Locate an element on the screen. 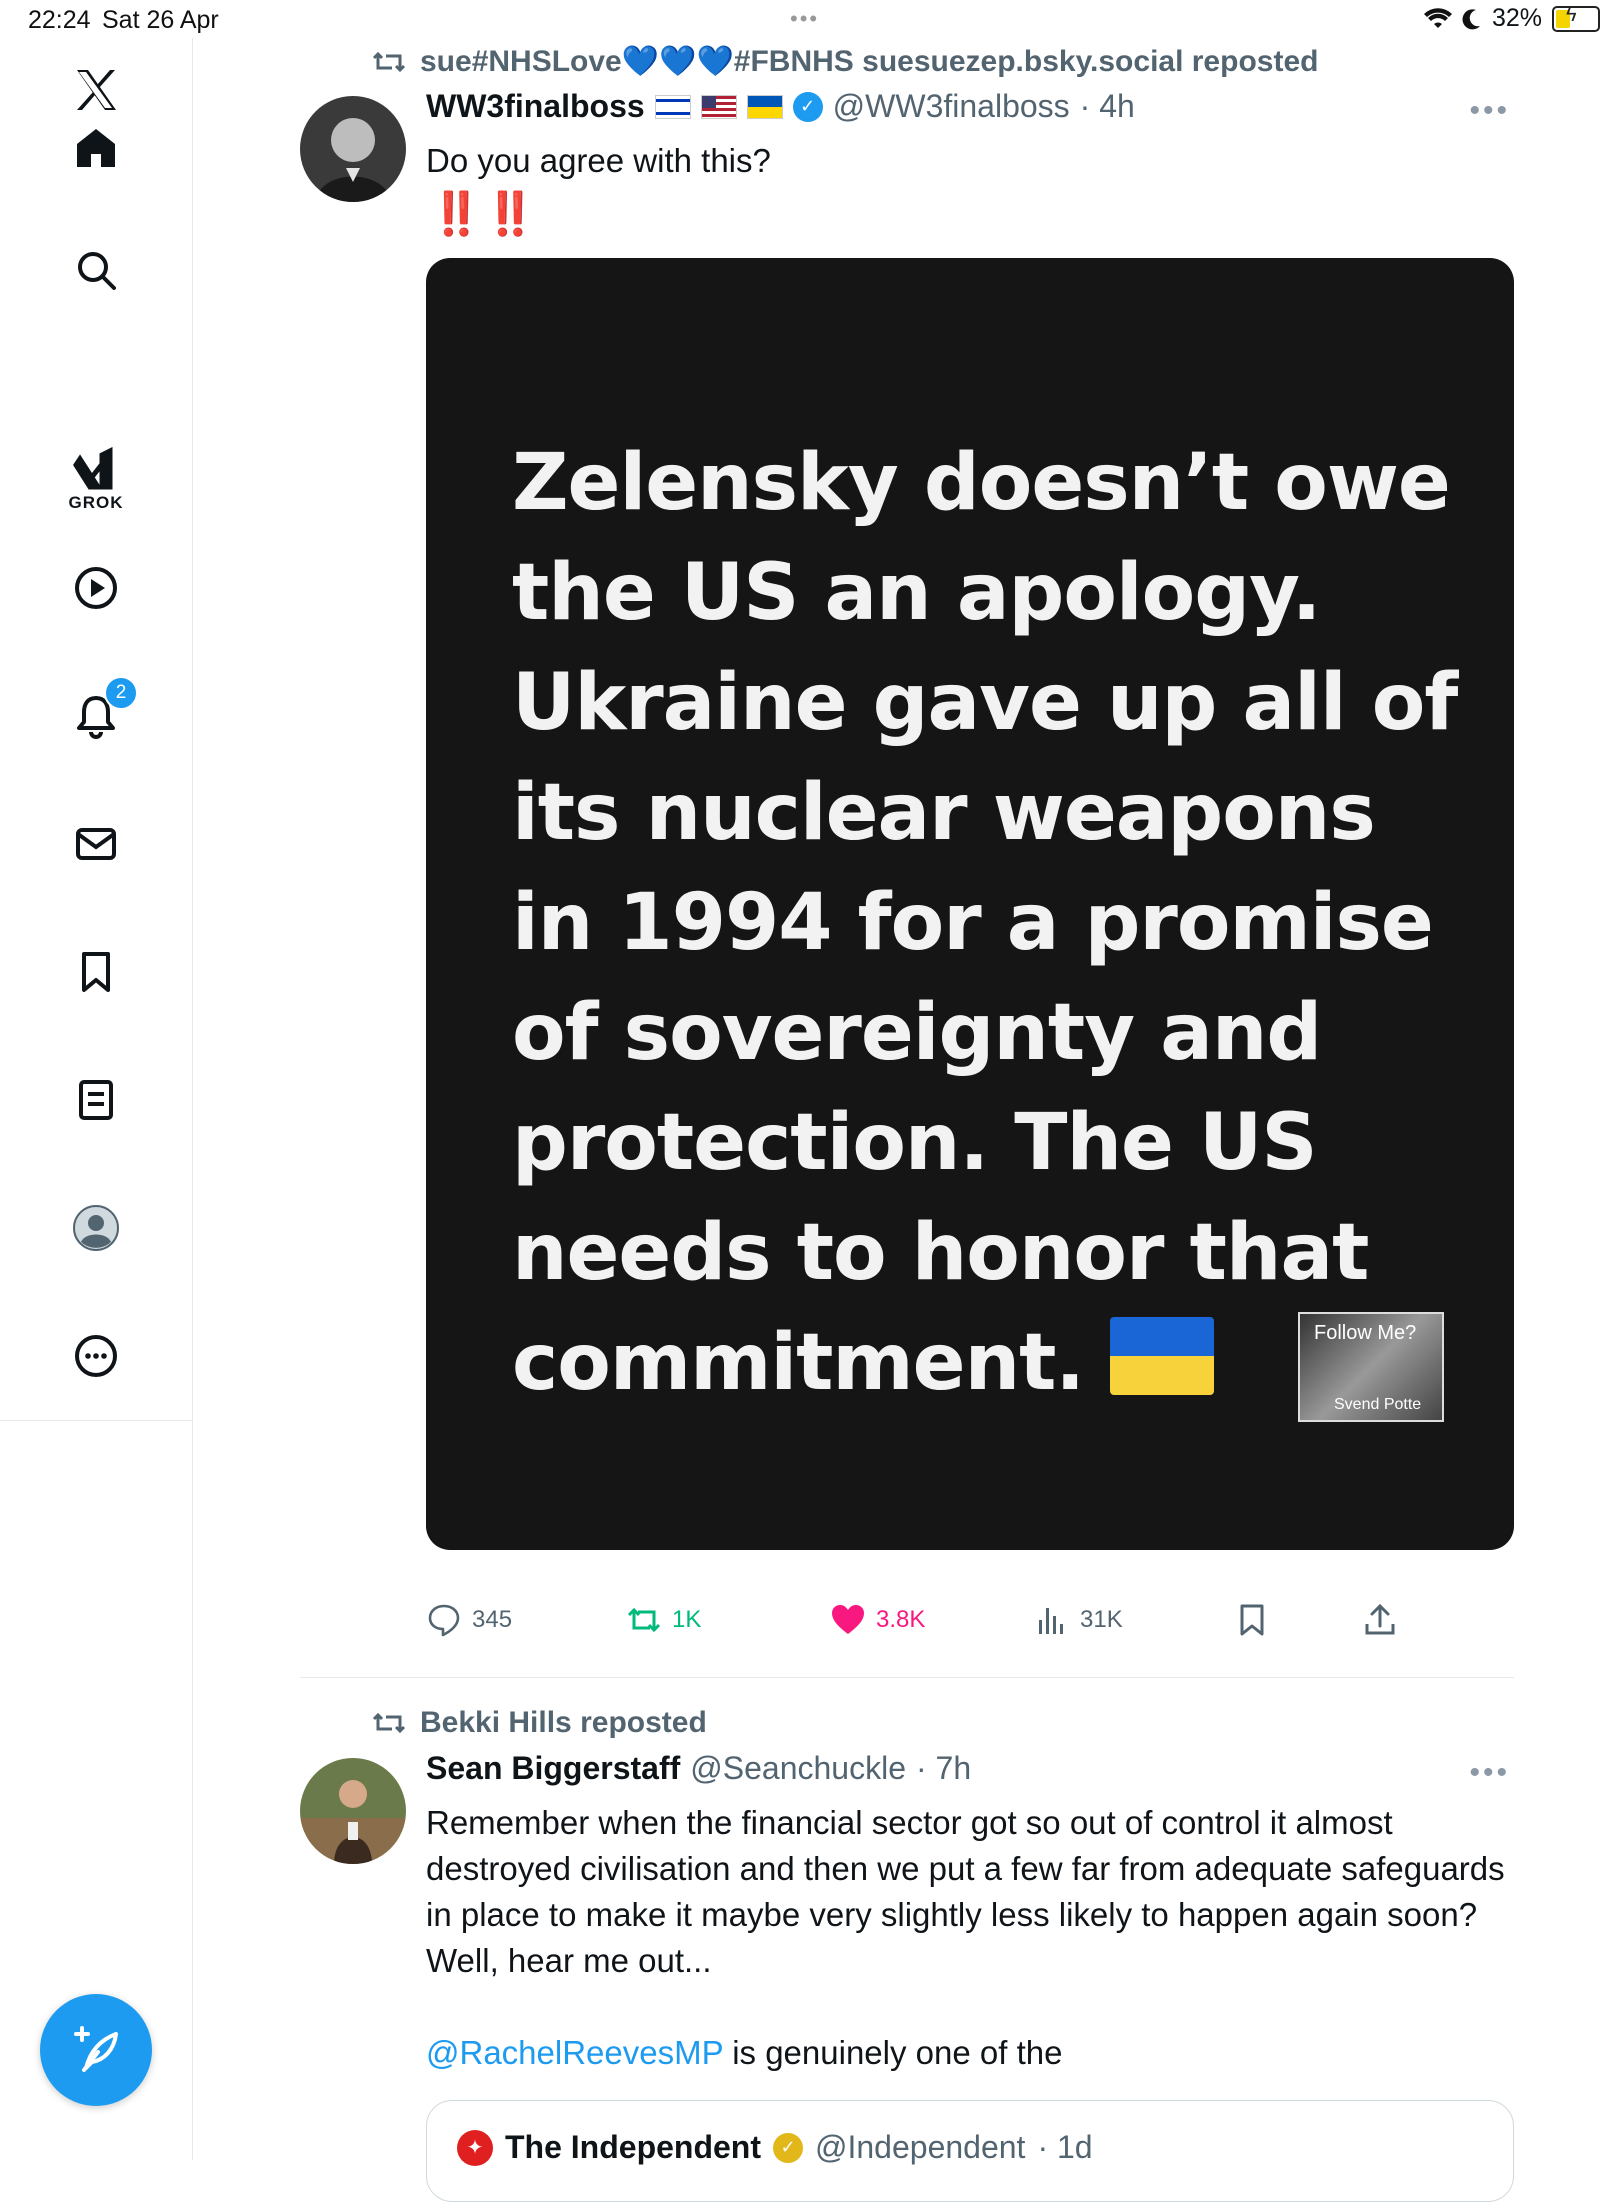  tweet-text-continued: @RachelReevesMP is genuinely one of the is located at coordinates (744, 2052).